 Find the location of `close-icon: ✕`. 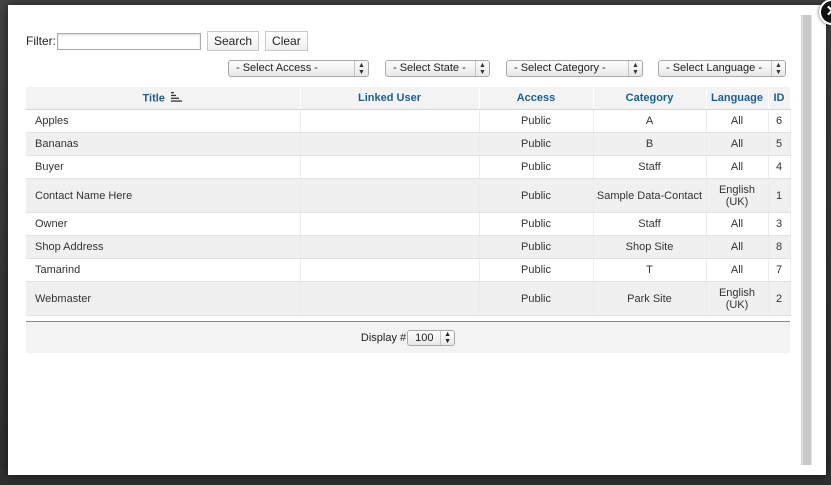

close-icon: ✕ is located at coordinates (825, 12).